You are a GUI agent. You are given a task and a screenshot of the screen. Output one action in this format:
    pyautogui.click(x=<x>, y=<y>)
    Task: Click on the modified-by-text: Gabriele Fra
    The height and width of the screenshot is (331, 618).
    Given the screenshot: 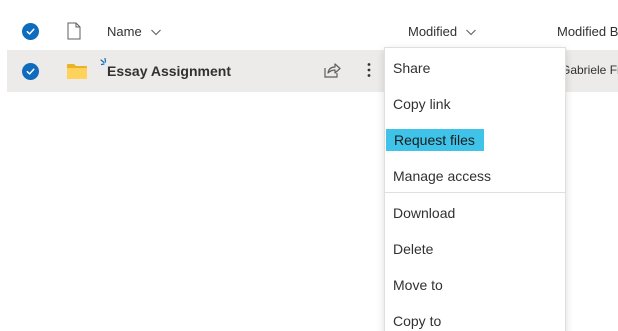 What is the action you would take?
    pyautogui.click(x=591, y=70)
    